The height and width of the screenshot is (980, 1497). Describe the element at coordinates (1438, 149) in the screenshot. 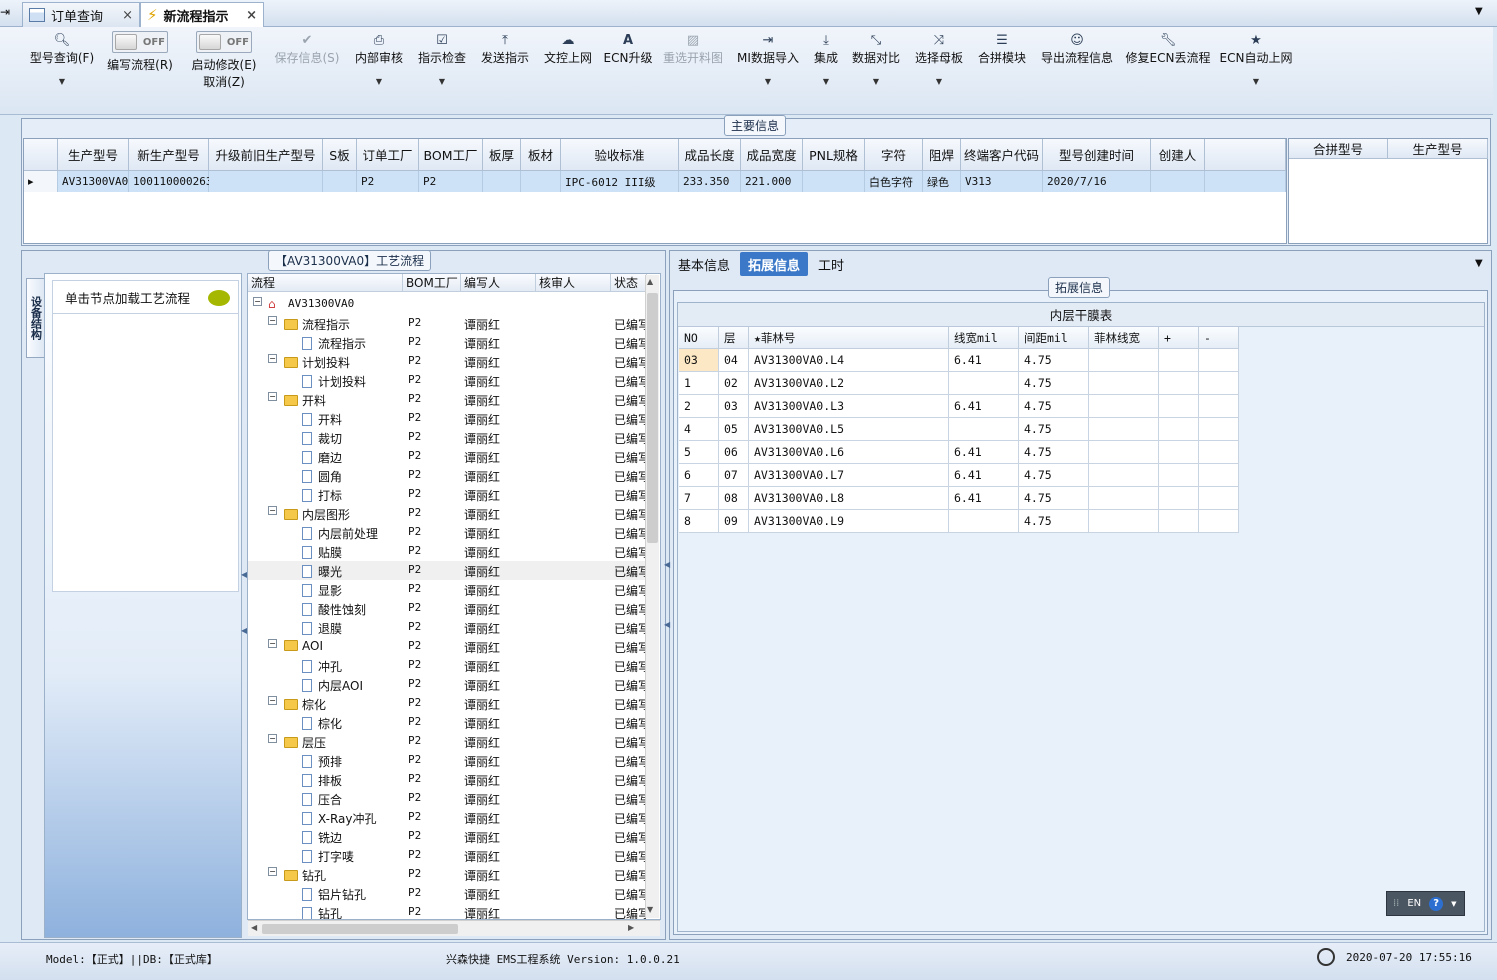

I see `column-header: 生产型号` at that location.